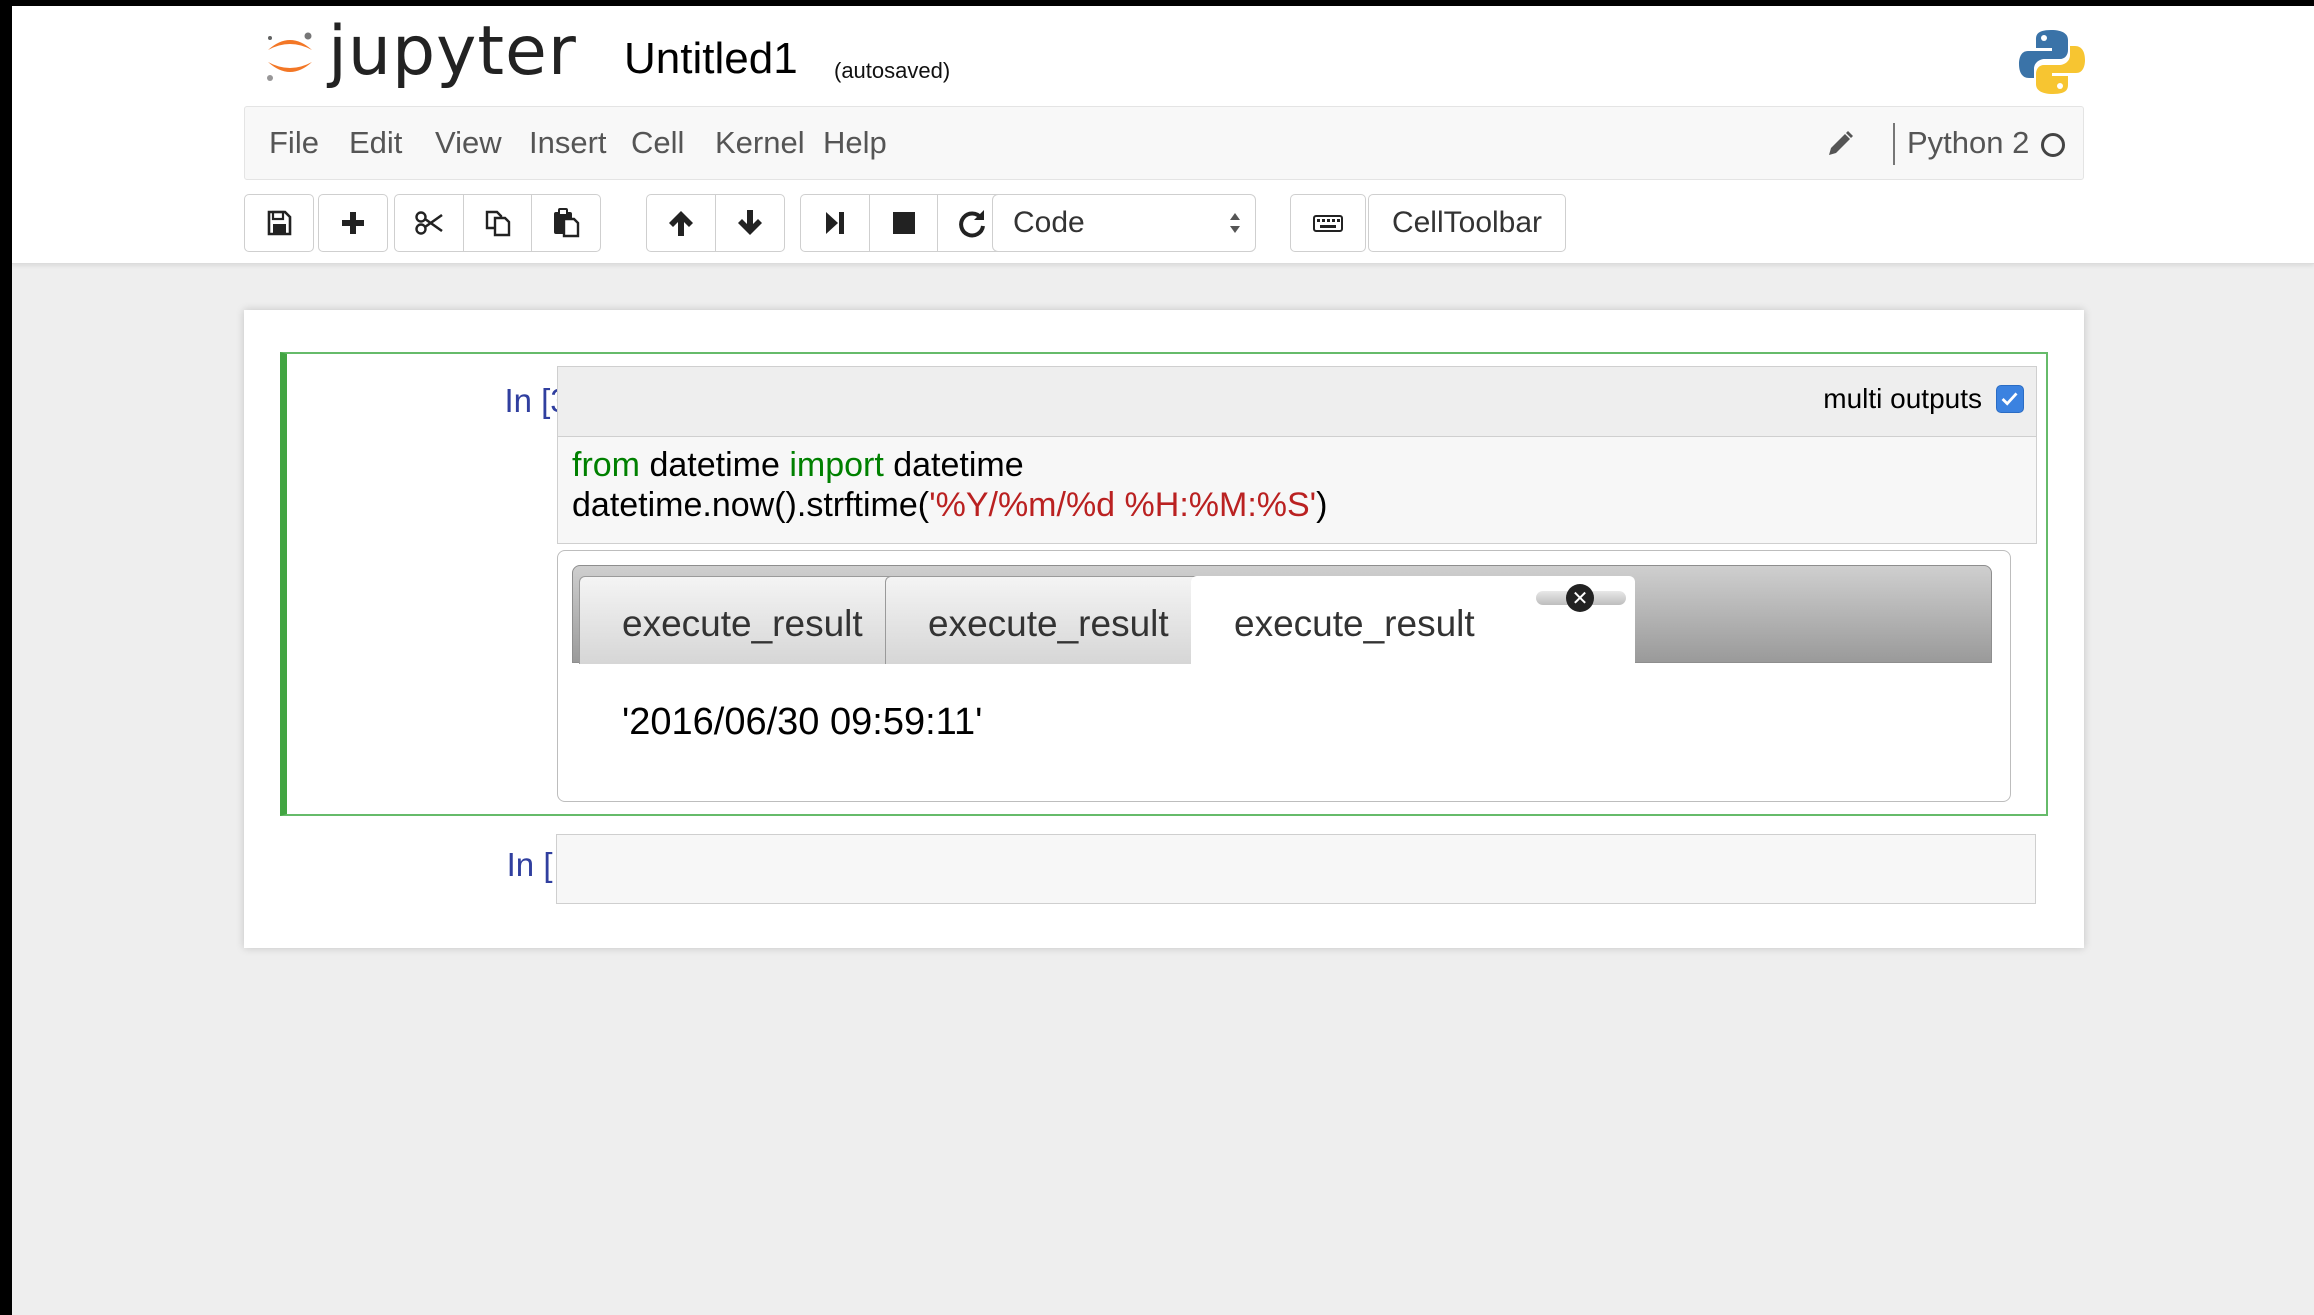  What do you see at coordinates (972, 224) in the screenshot?
I see `refresh-icon` at bounding box center [972, 224].